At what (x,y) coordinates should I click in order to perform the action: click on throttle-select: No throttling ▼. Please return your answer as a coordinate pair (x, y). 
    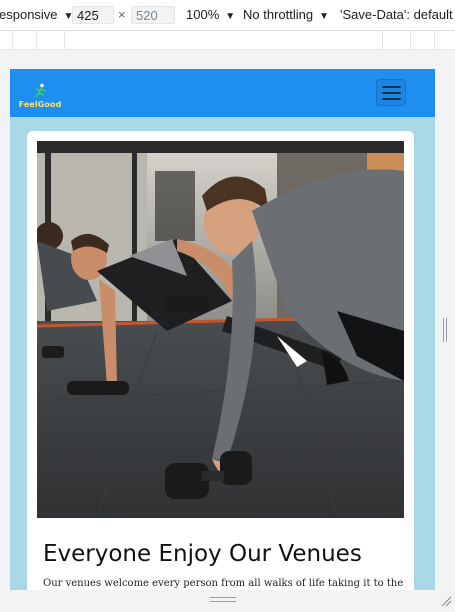
    Looking at the image, I should click on (286, 15).